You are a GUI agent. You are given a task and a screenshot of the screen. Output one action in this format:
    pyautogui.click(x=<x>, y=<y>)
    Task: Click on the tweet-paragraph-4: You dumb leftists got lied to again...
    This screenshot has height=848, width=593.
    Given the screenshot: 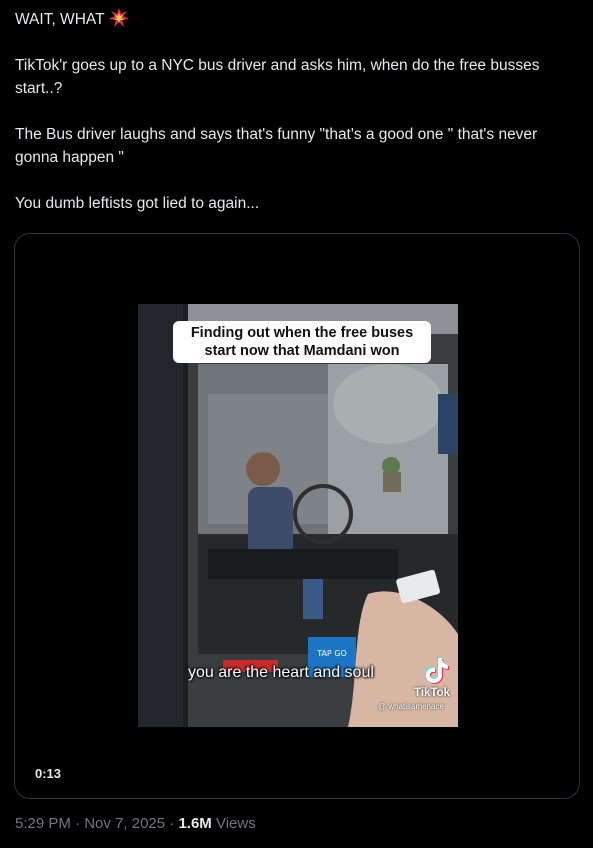 What is the action you would take?
    pyautogui.click(x=137, y=203)
    